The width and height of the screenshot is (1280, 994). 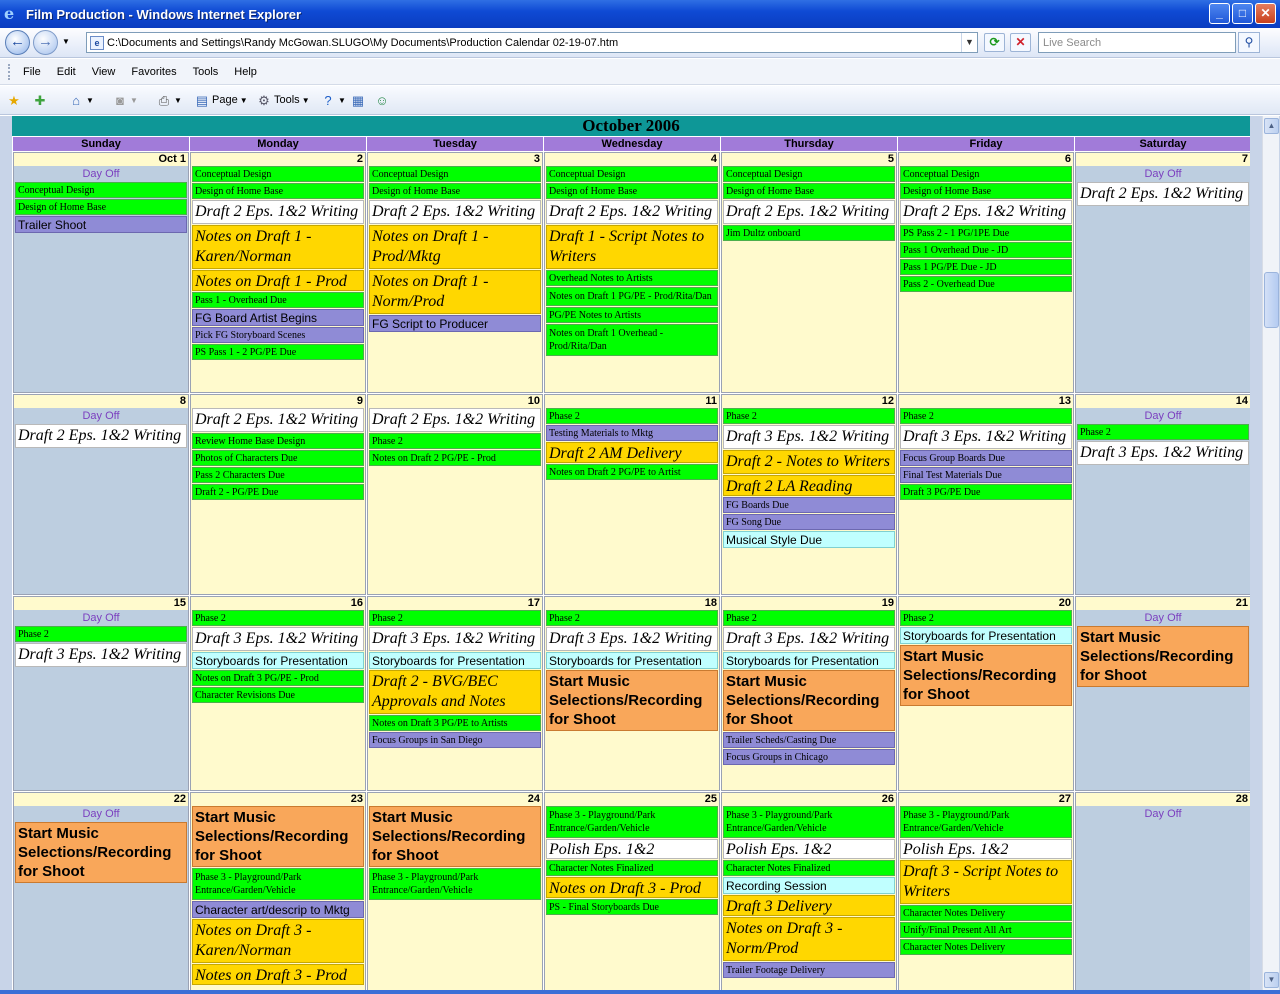 I want to click on calendar-event: Musical Style Due, so click(x=809, y=539).